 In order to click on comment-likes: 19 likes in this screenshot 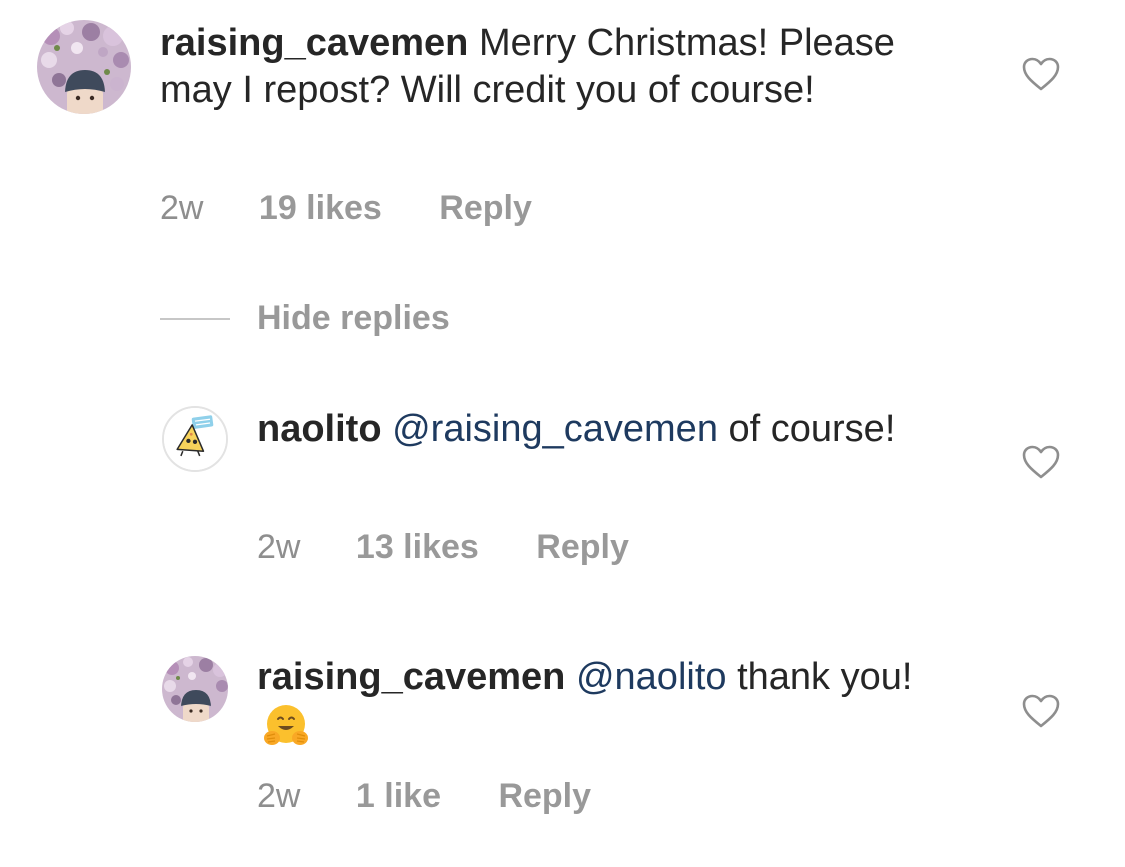, I will do `click(320, 208)`.